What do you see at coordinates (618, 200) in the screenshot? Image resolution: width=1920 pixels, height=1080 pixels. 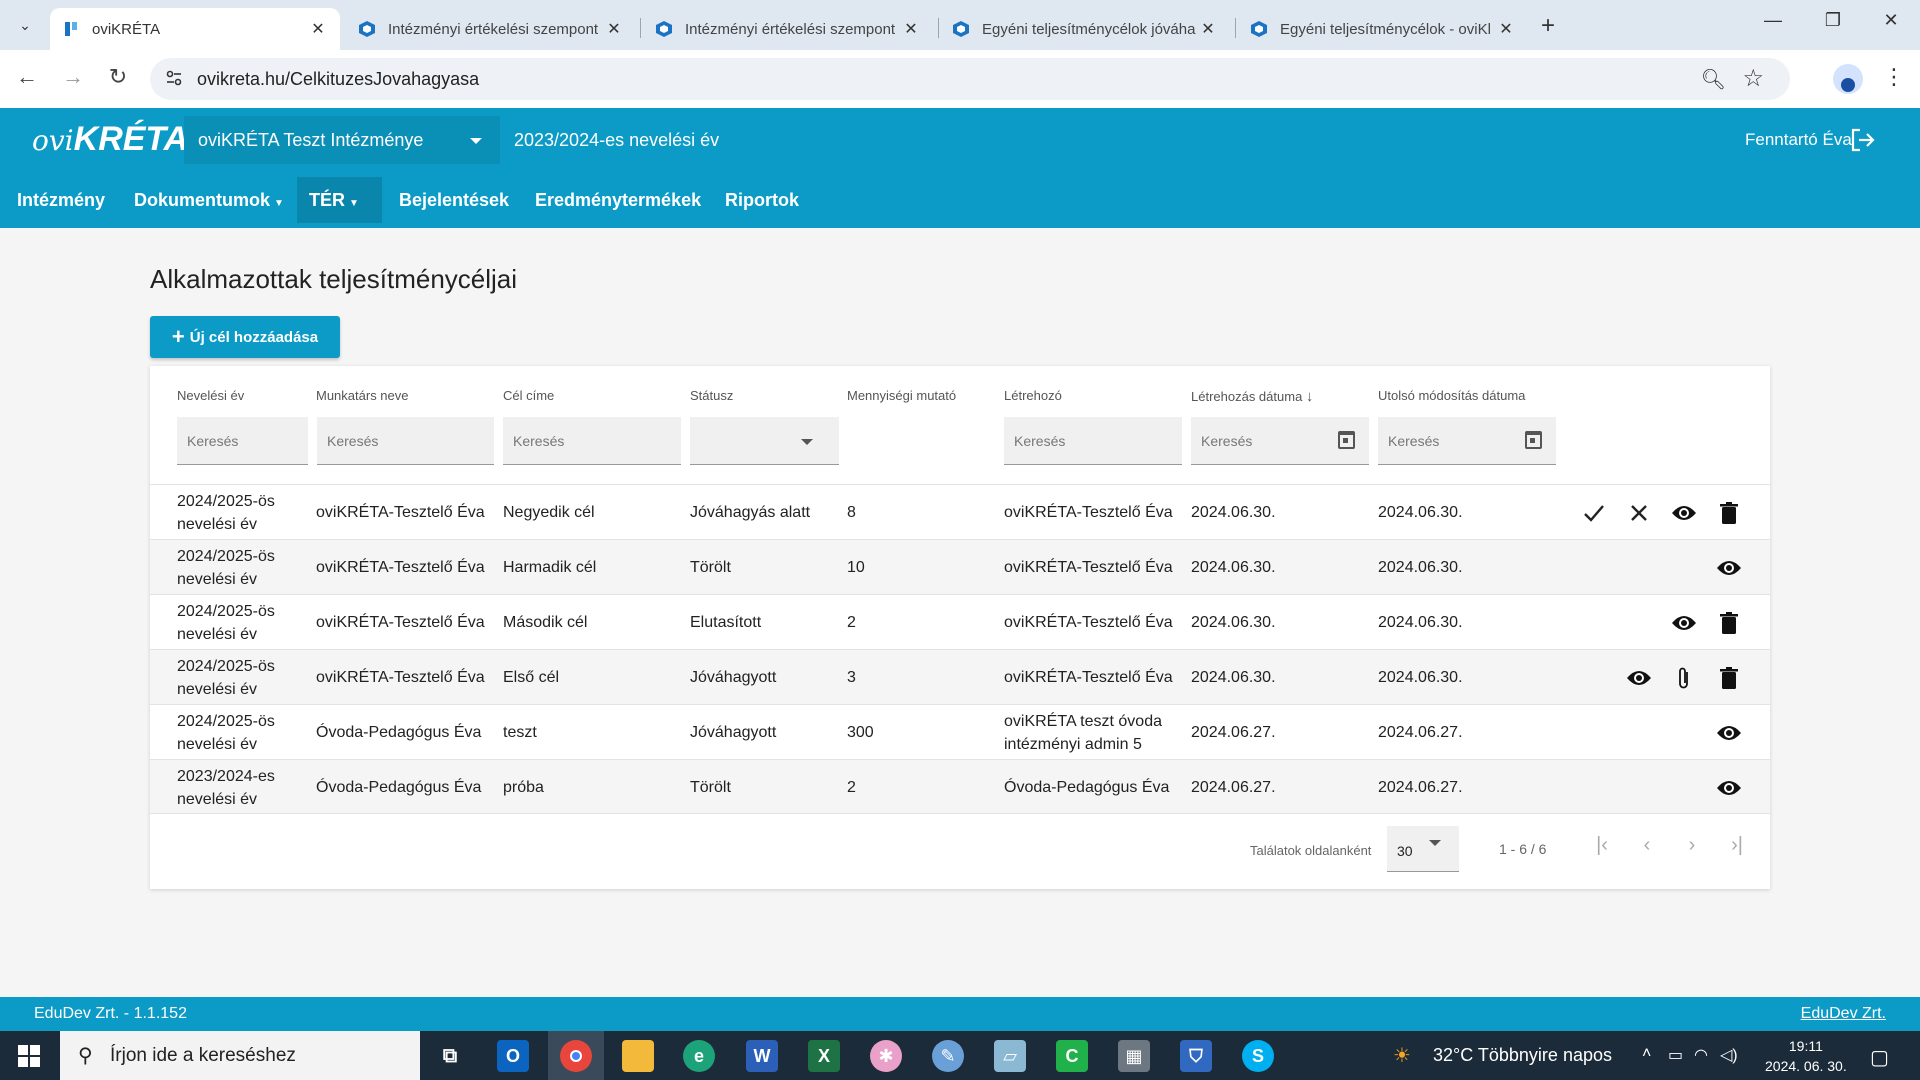 I see `nav-eredmenytermekek: Eredménytermékek` at bounding box center [618, 200].